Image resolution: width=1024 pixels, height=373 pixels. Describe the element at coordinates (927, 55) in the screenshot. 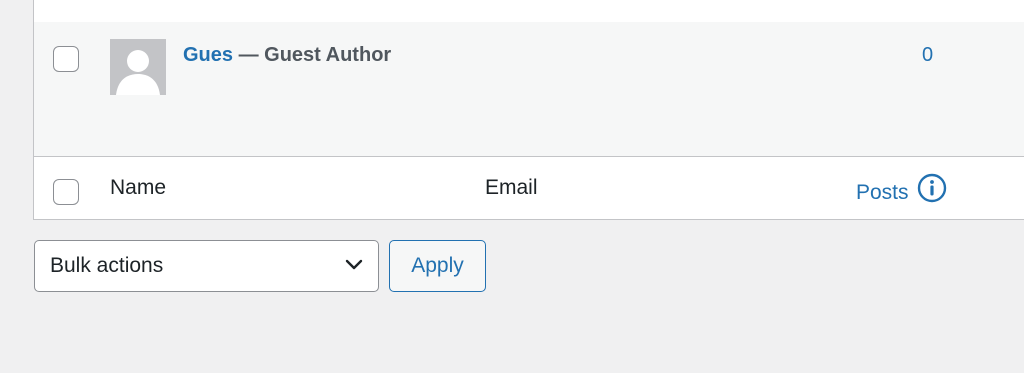

I see `posts-count-link: 0` at that location.